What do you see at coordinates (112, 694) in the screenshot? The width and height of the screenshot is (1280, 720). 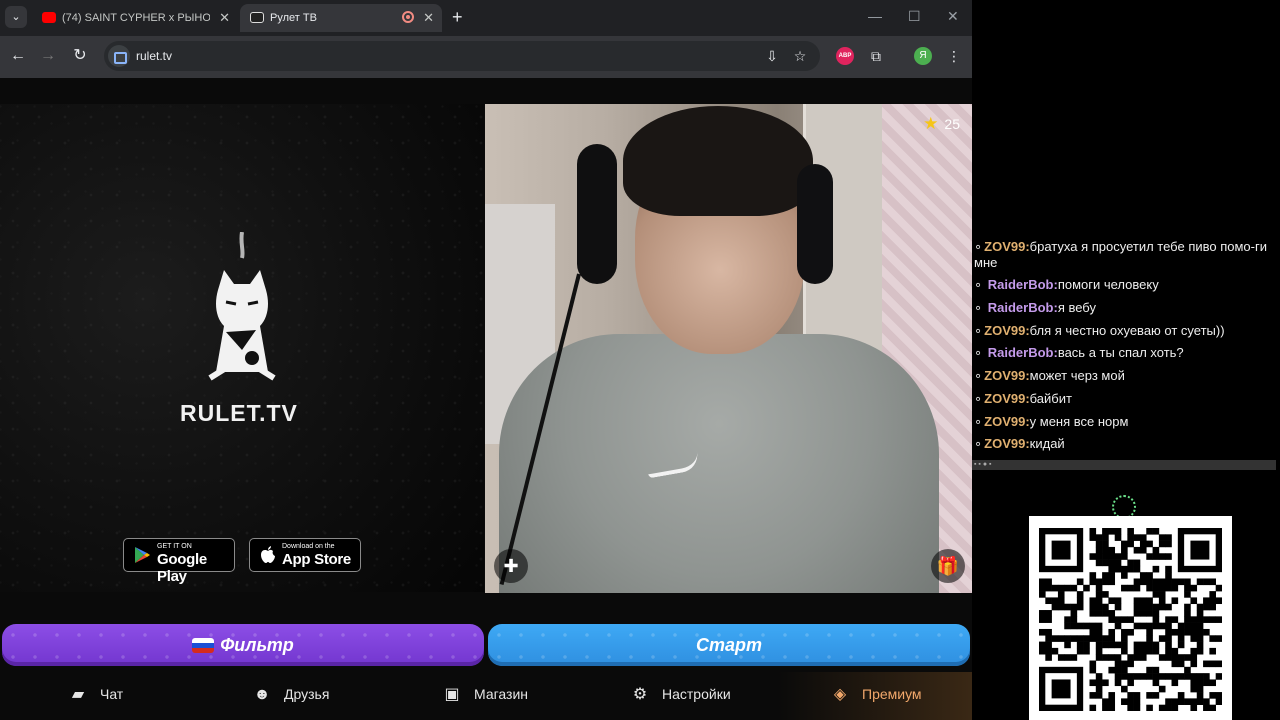 I see `nav-label: Чат` at bounding box center [112, 694].